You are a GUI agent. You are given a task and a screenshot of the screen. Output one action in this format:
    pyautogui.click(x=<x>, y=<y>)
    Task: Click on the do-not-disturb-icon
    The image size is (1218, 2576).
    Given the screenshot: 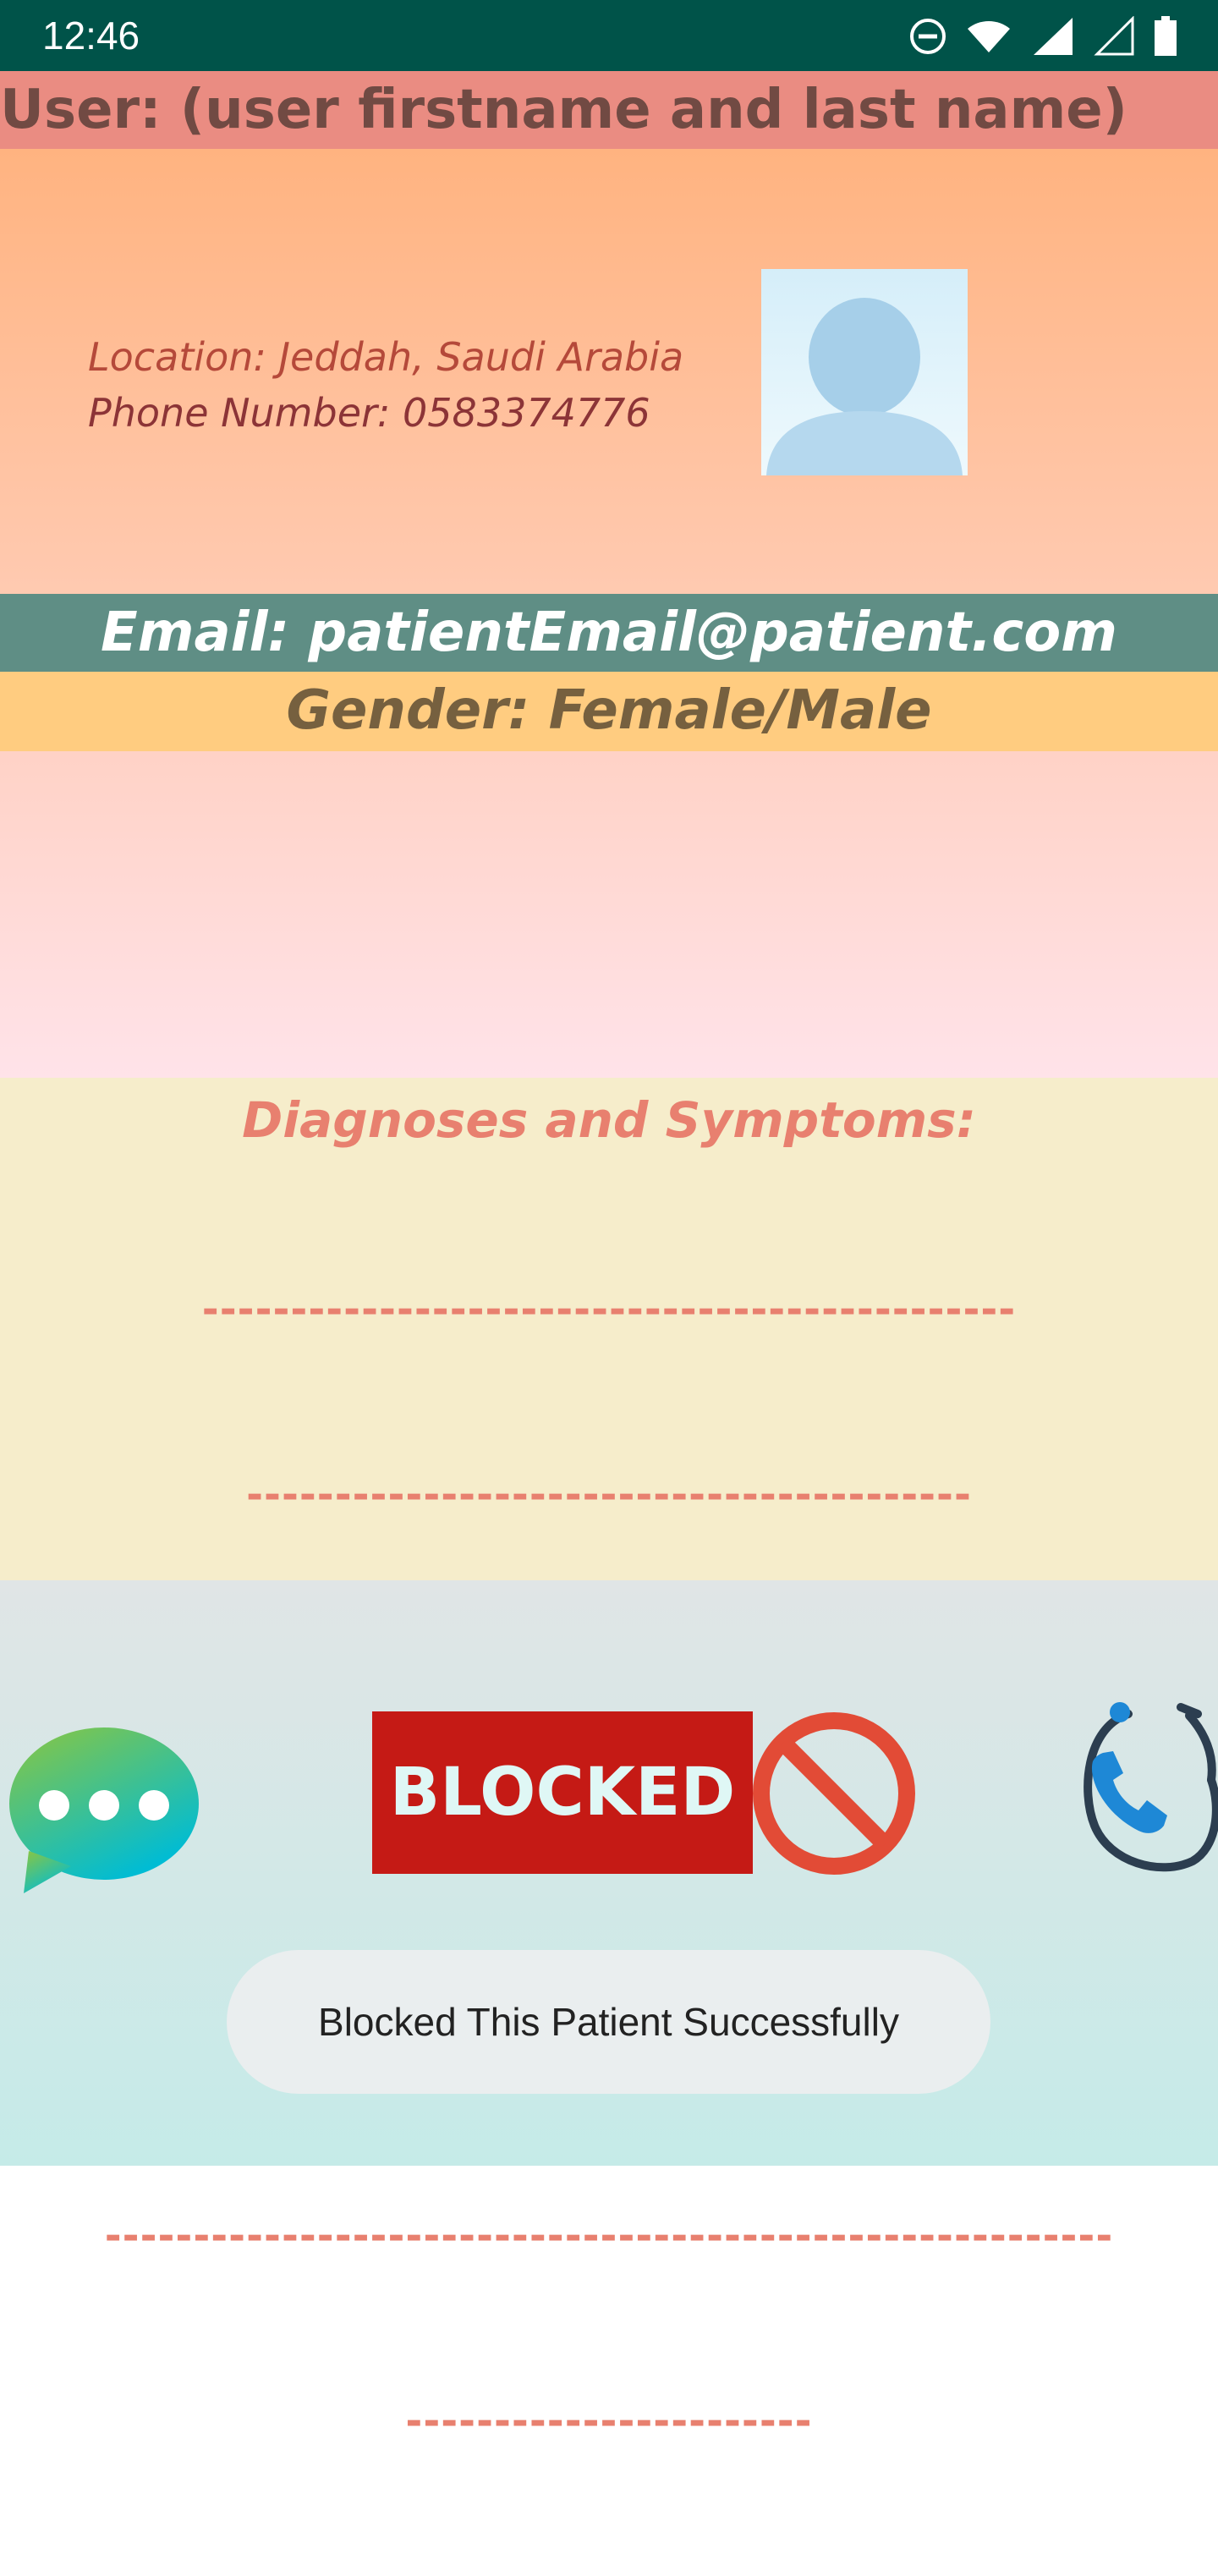 What is the action you would take?
    pyautogui.click(x=928, y=36)
    